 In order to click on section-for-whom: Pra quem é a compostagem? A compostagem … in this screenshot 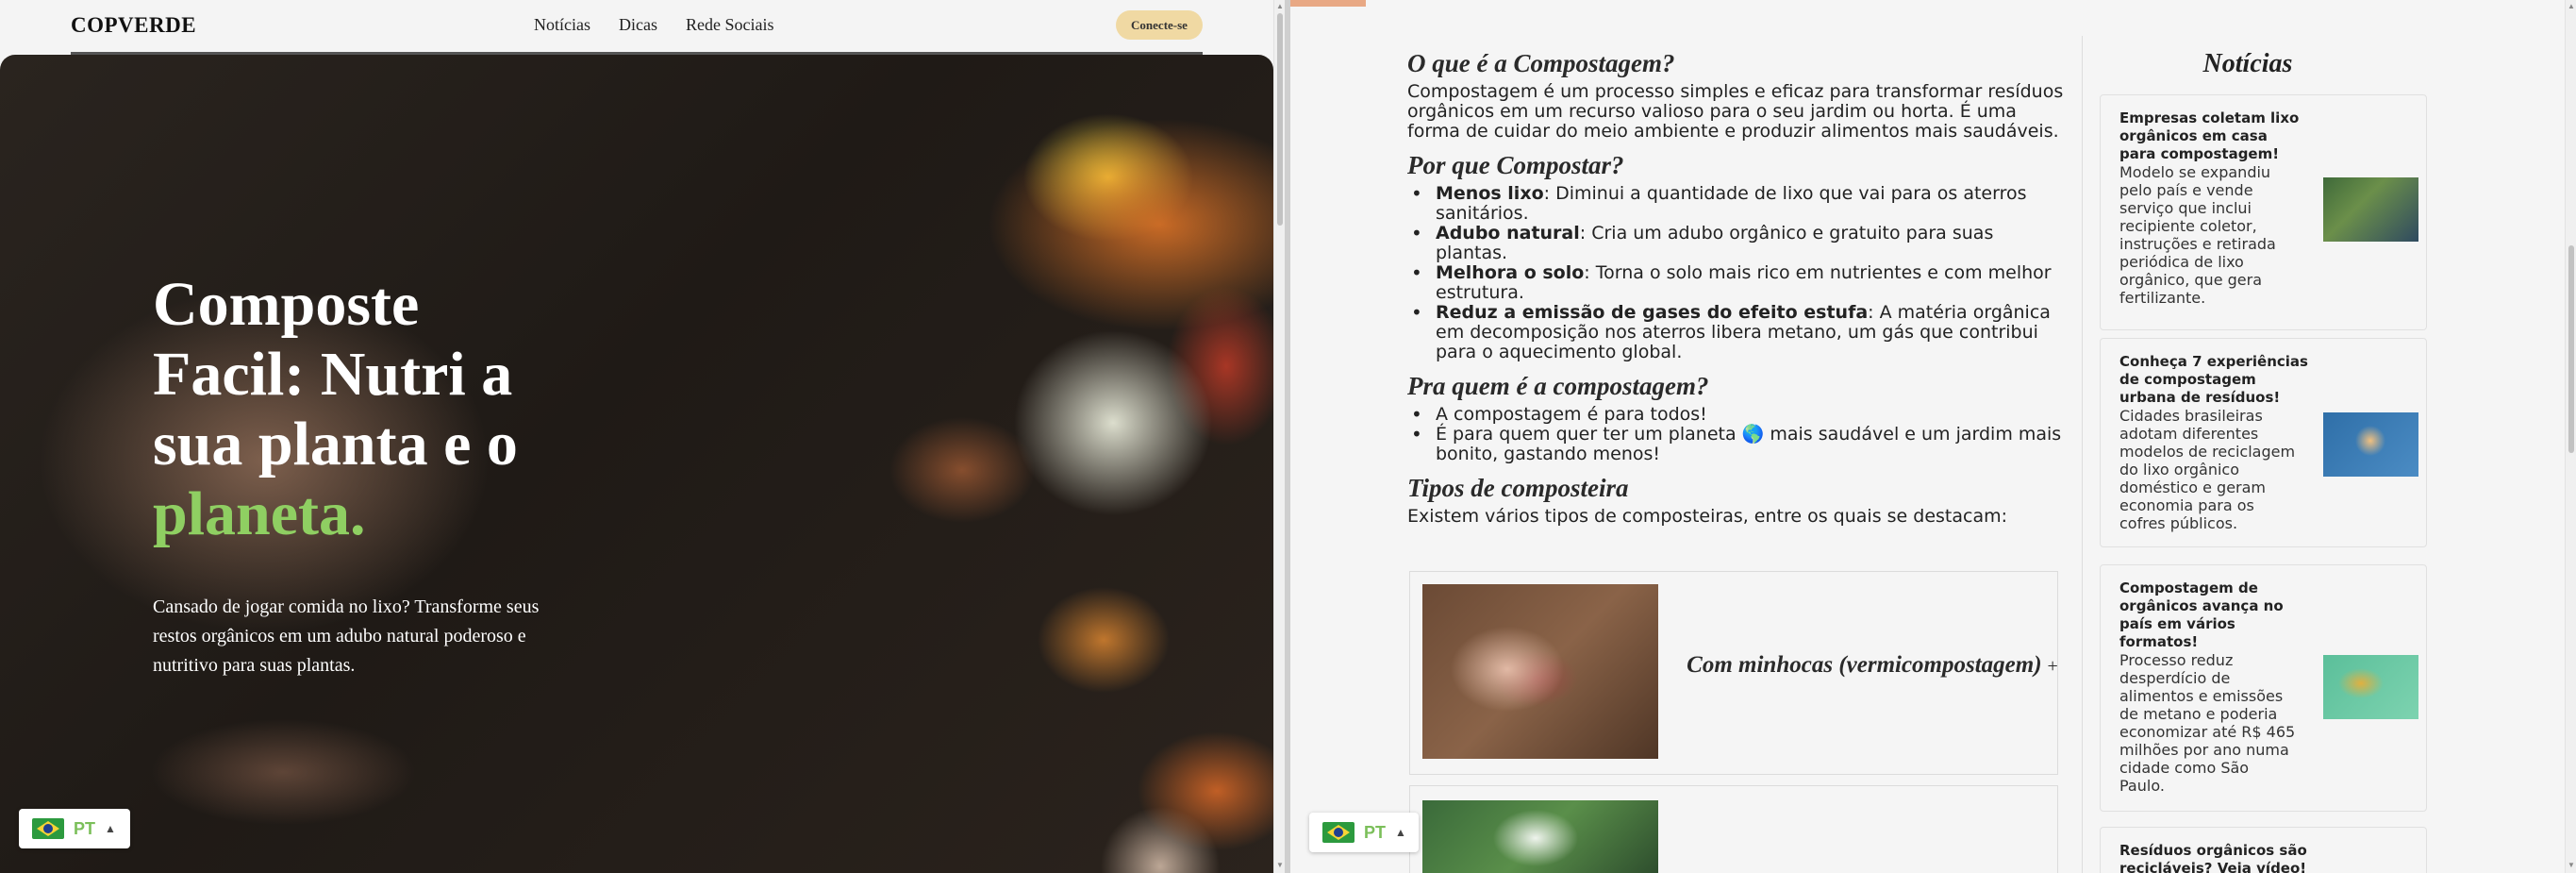, I will do `click(1737, 418)`.